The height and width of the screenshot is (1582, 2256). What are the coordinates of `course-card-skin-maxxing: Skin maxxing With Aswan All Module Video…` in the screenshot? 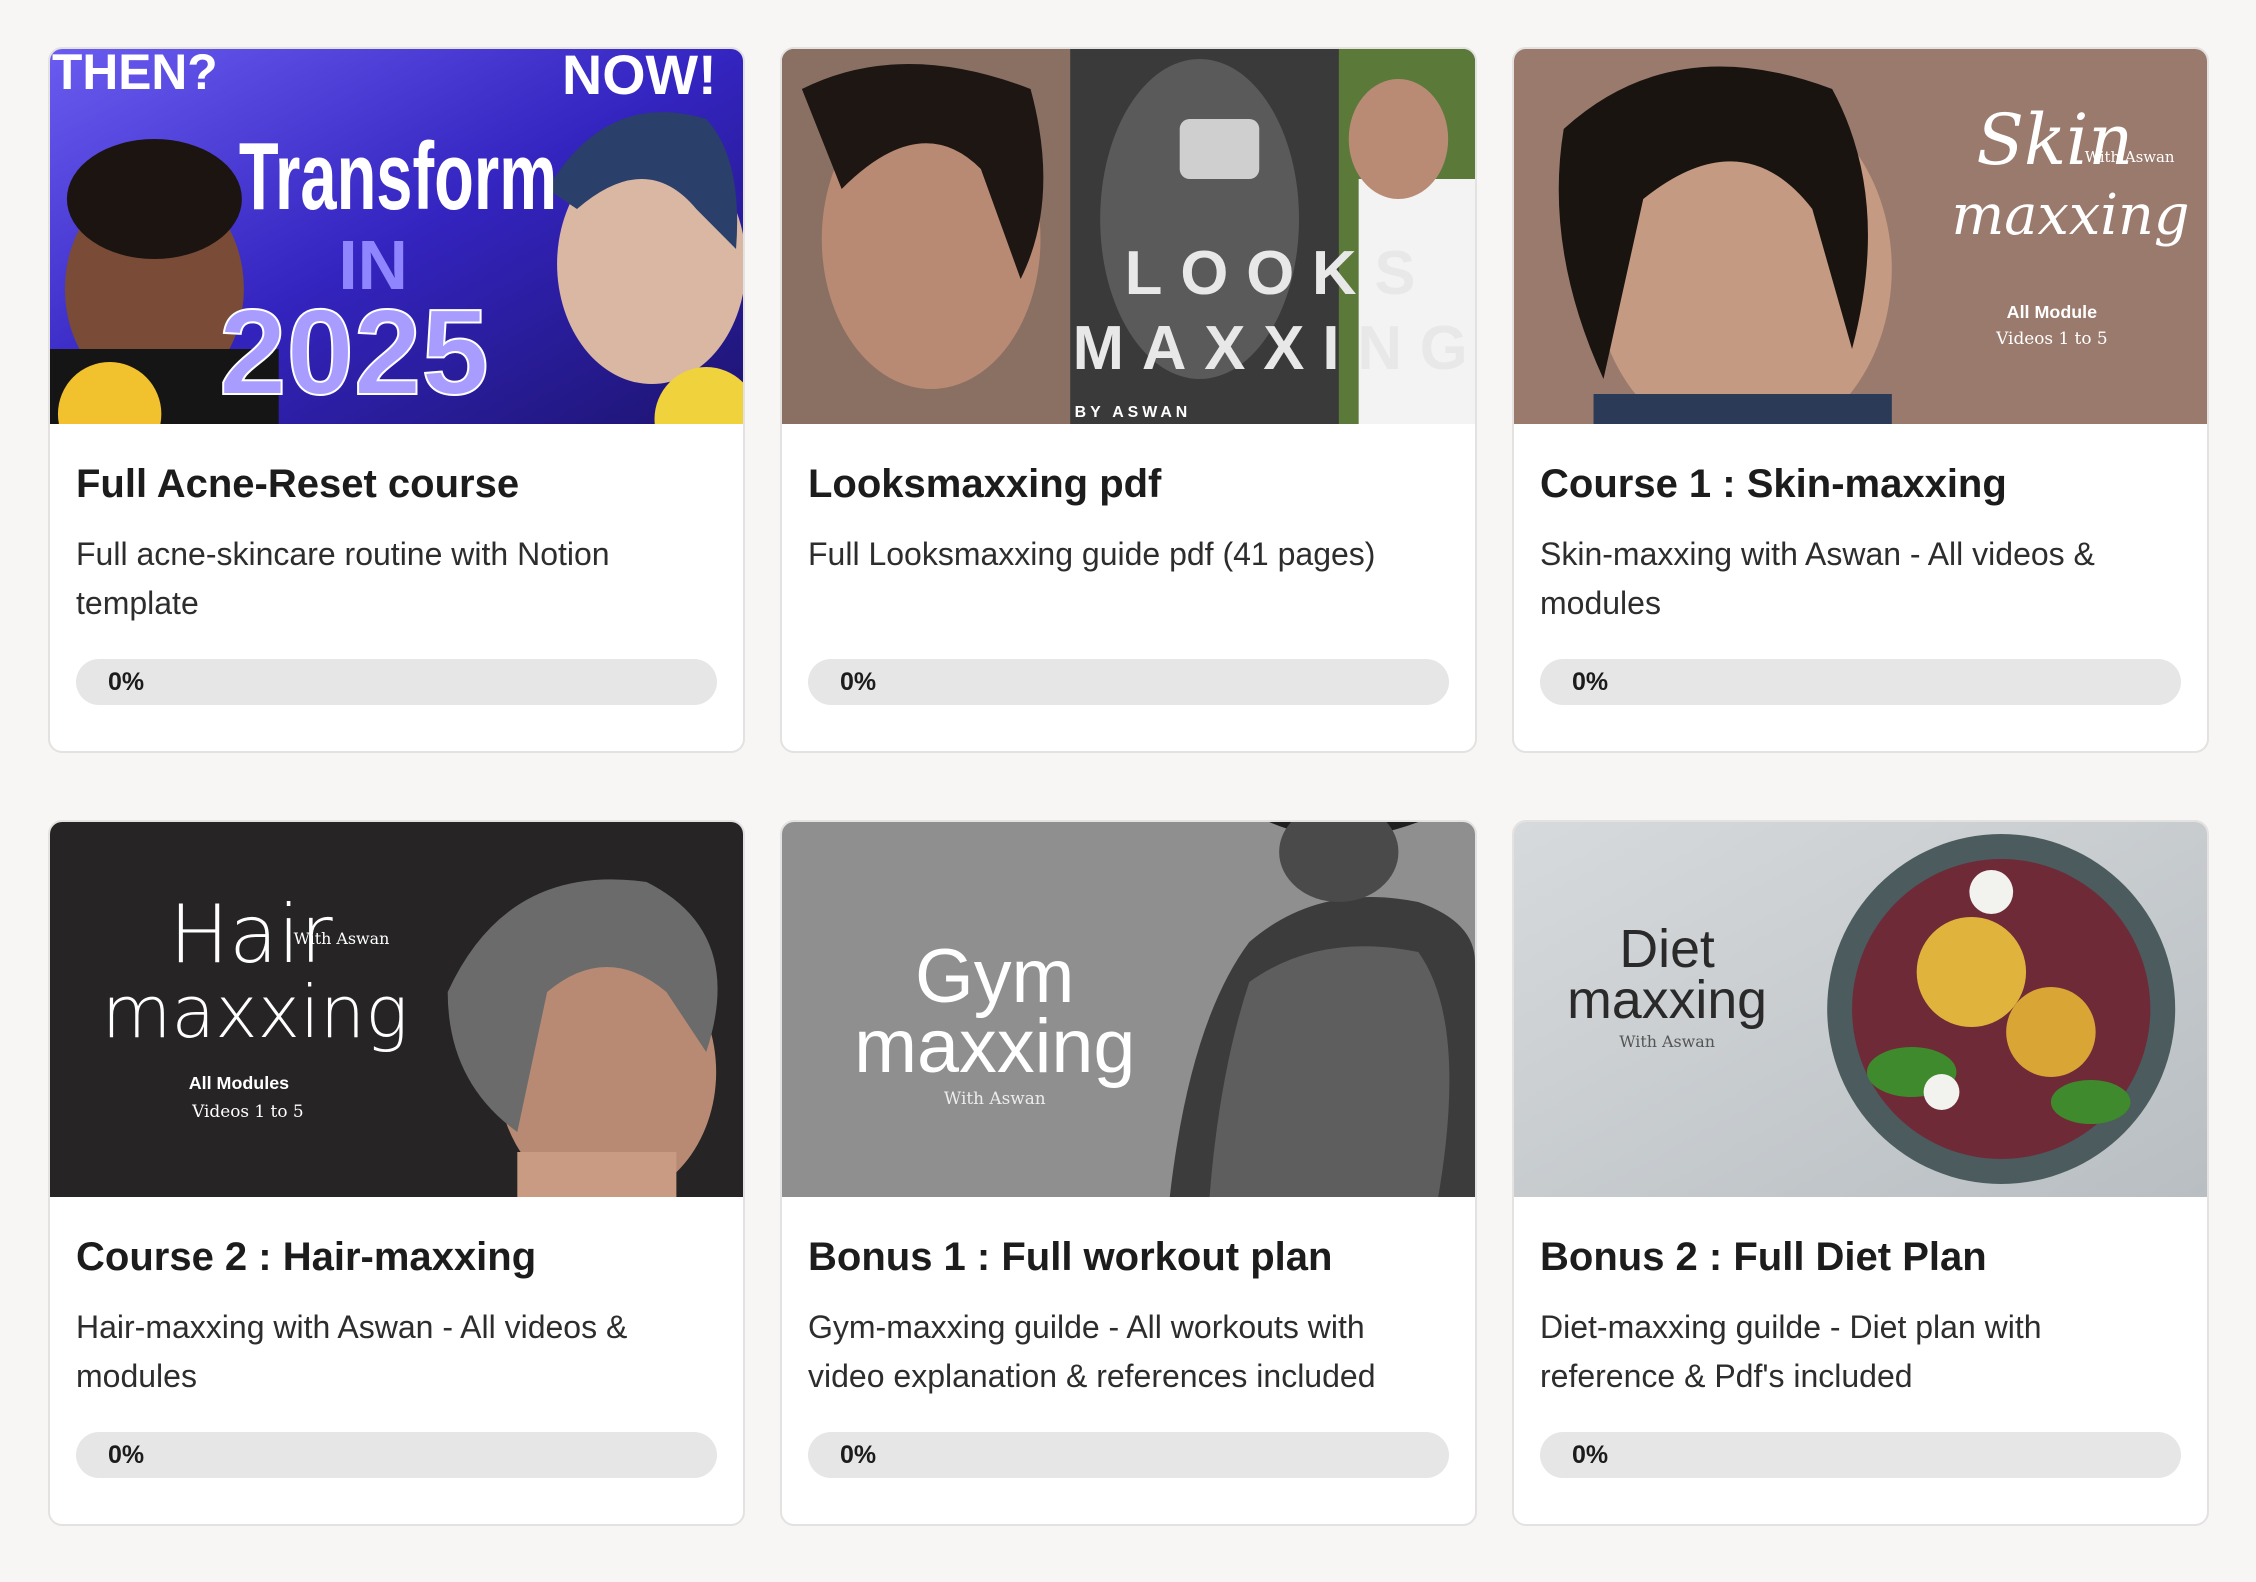 It's located at (1860, 400).